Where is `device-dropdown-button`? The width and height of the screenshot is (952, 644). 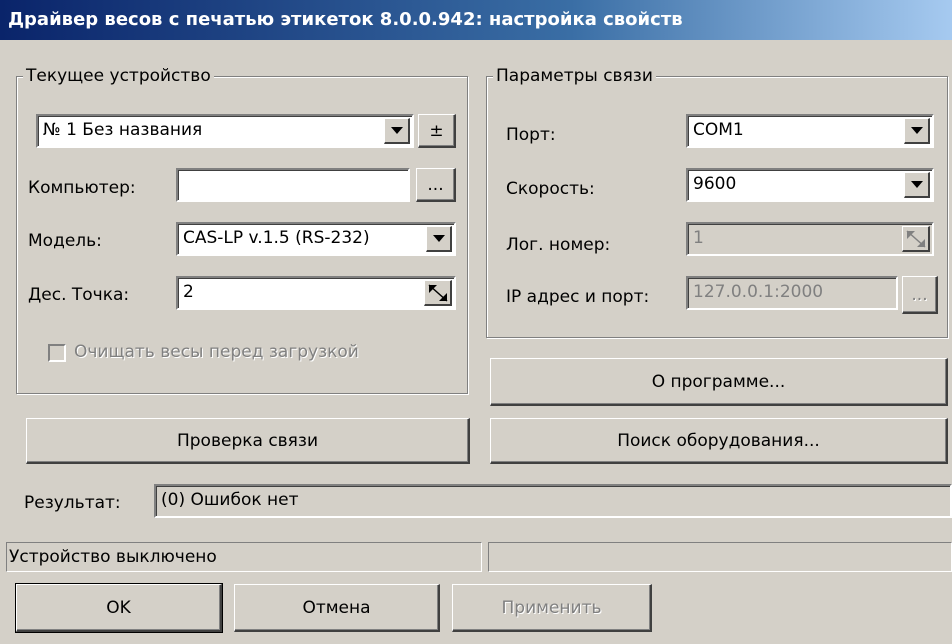 device-dropdown-button is located at coordinates (397, 131).